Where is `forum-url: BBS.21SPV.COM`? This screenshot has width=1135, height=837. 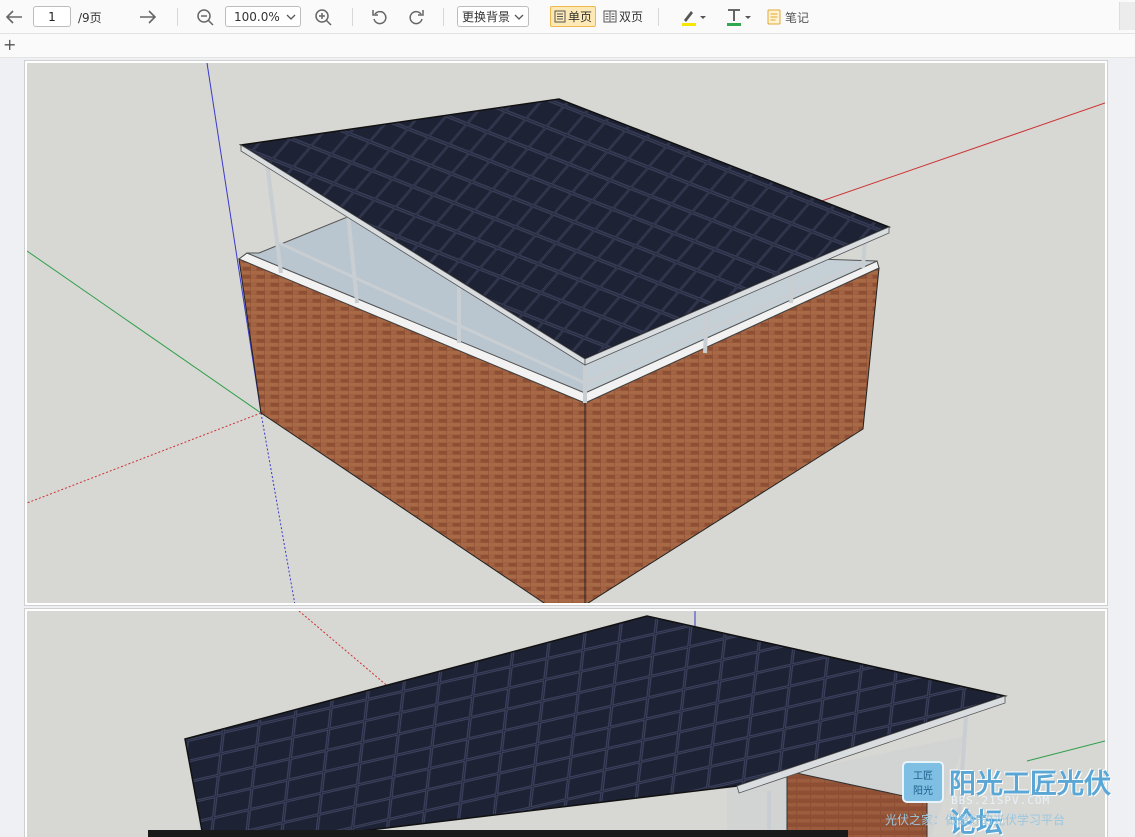
forum-url: BBS.21SPV.COM is located at coordinates (1001, 800).